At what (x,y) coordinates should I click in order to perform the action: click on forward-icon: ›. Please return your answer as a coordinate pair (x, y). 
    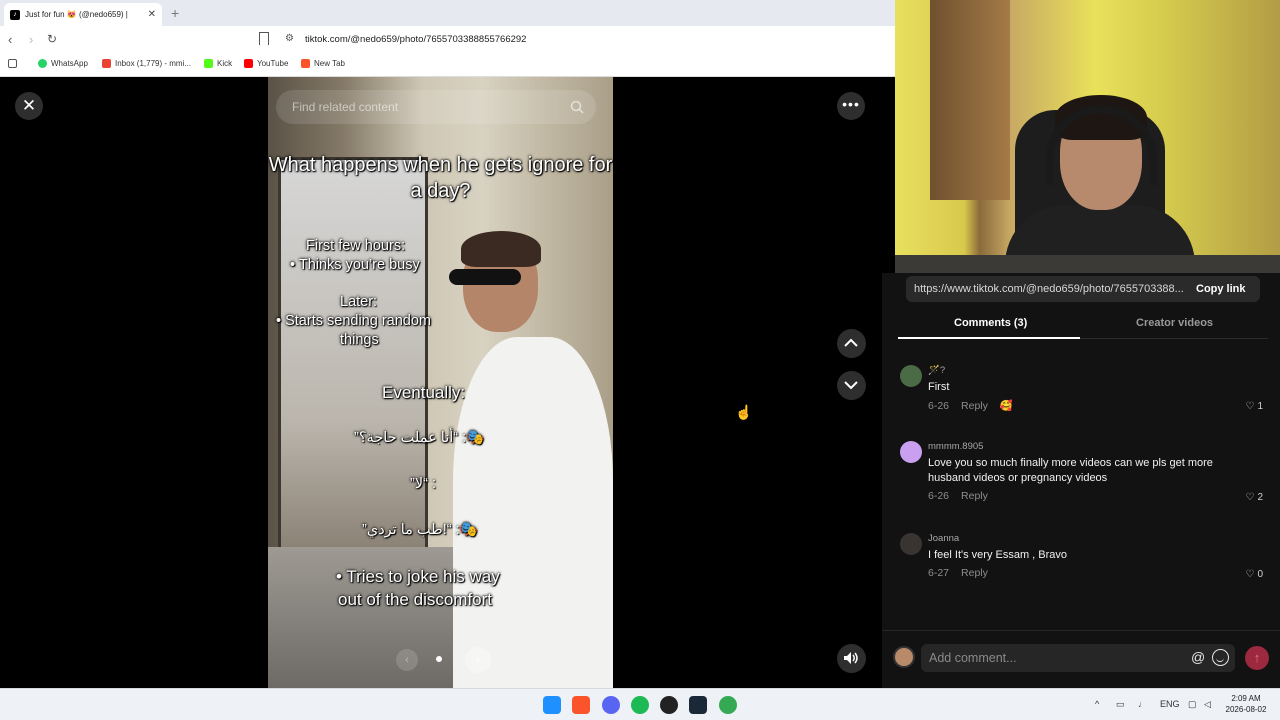
    Looking at the image, I should click on (31, 39).